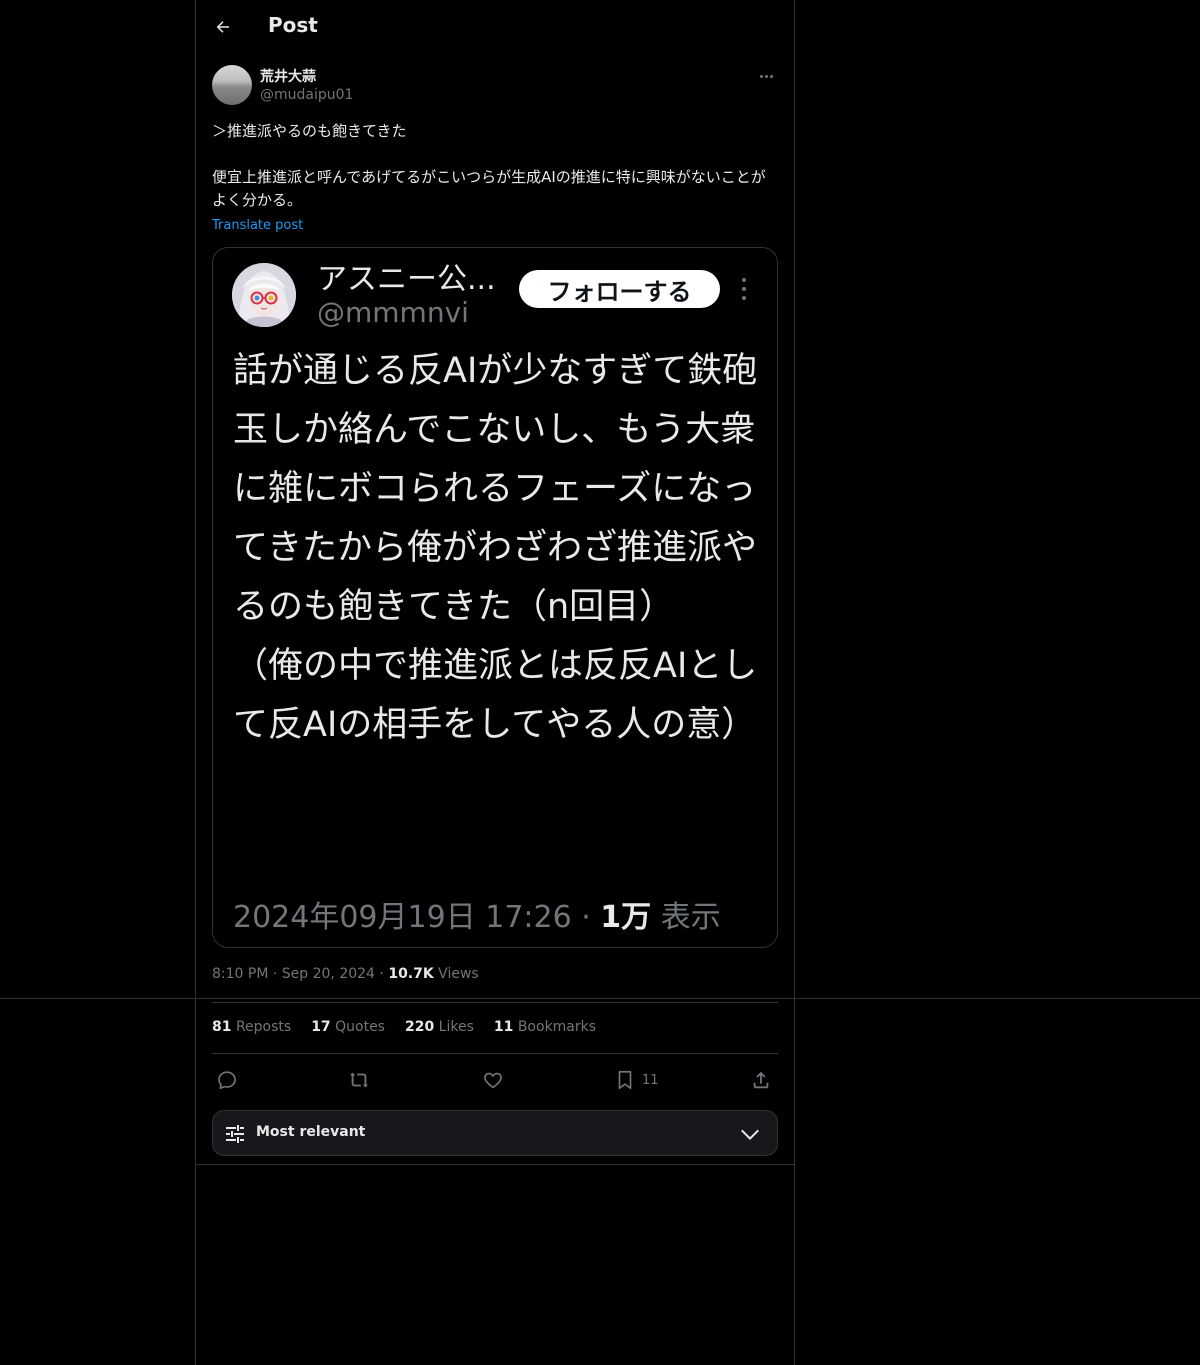 The height and width of the screenshot is (1365, 1200). What do you see at coordinates (495, 1133) in the screenshot?
I see `reply-sort-dropdown: Most relevant` at bounding box center [495, 1133].